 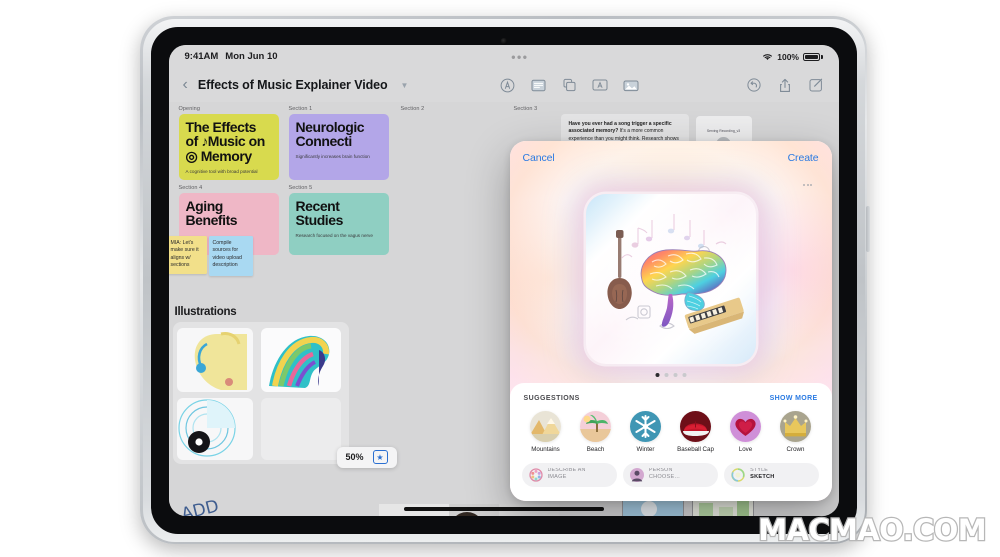 What do you see at coordinates (808, 185) in the screenshot?
I see `ellipsis-icon` at bounding box center [808, 185].